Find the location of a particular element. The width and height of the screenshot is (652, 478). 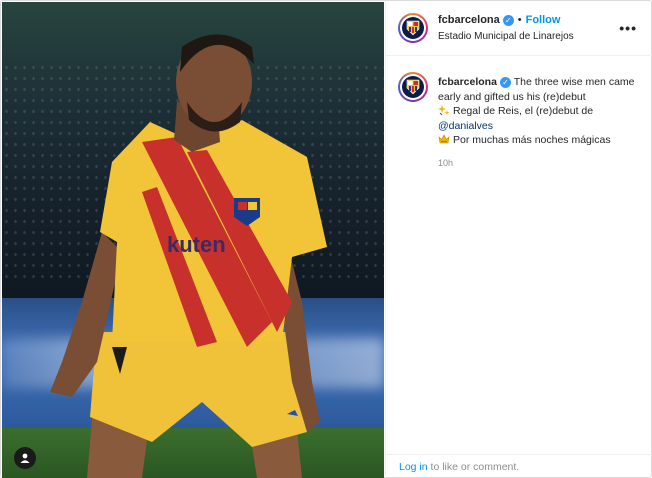

header-user-line: fcbarcelona ✓ • Follow is located at coordinates (499, 20).